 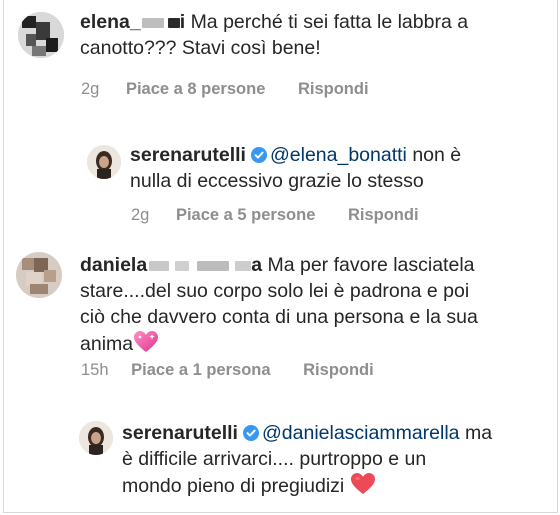 What do you see at coordinates (329, 22) in the screenshot?
I see `comment-text: Ma perché ti sei fatta le labbra a` at bounding box center [329, 22].